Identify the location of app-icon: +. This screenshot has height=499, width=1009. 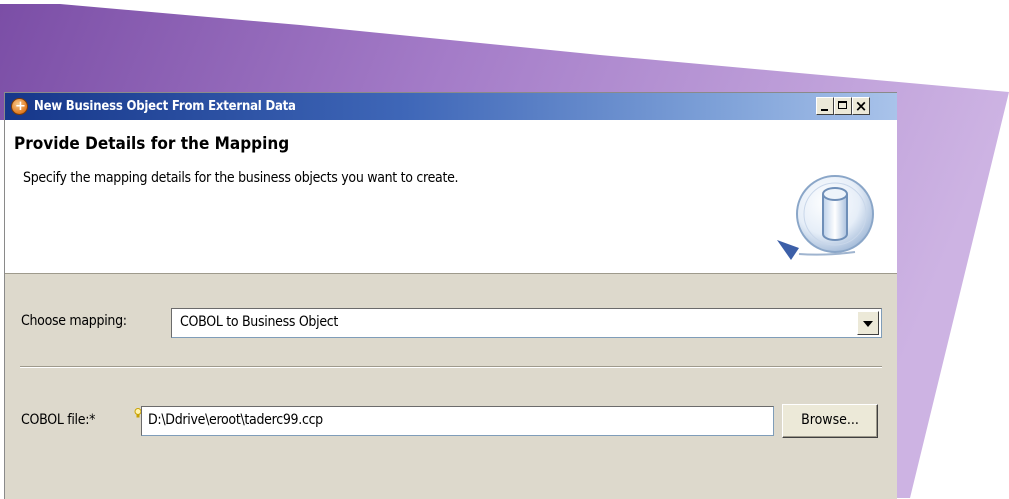
(19, 106).